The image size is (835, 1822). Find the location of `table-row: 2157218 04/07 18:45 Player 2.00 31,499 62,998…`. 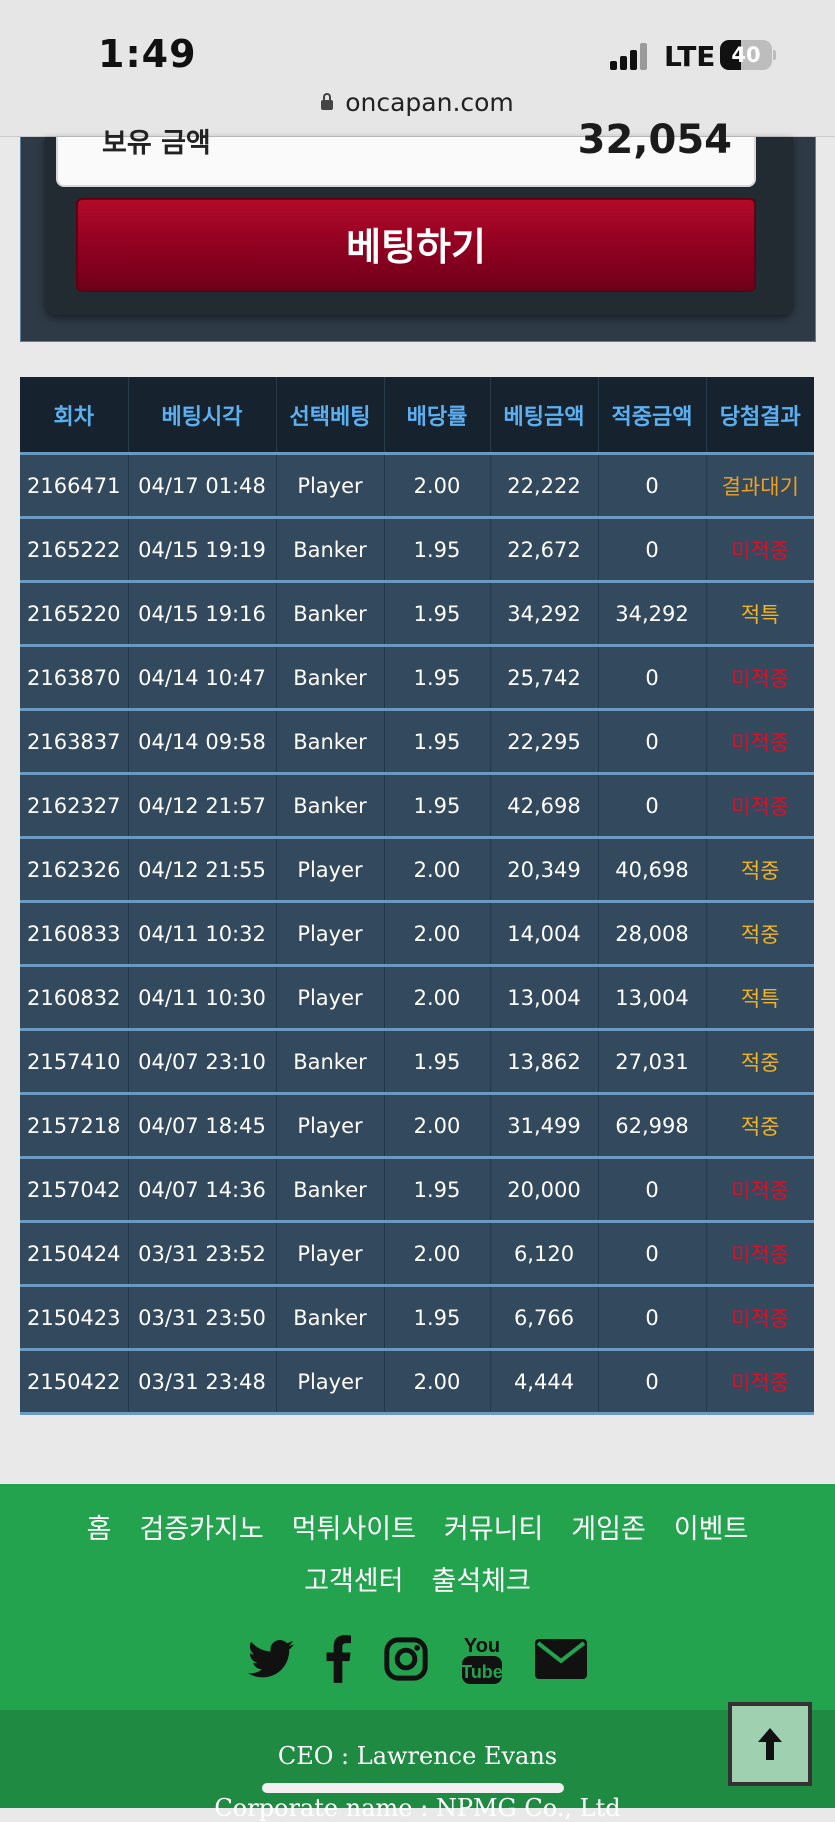

table-row: 2157218 04/07 18:45 Player 2.00 31,499 62,998… is located at coordinates (417, 1126).